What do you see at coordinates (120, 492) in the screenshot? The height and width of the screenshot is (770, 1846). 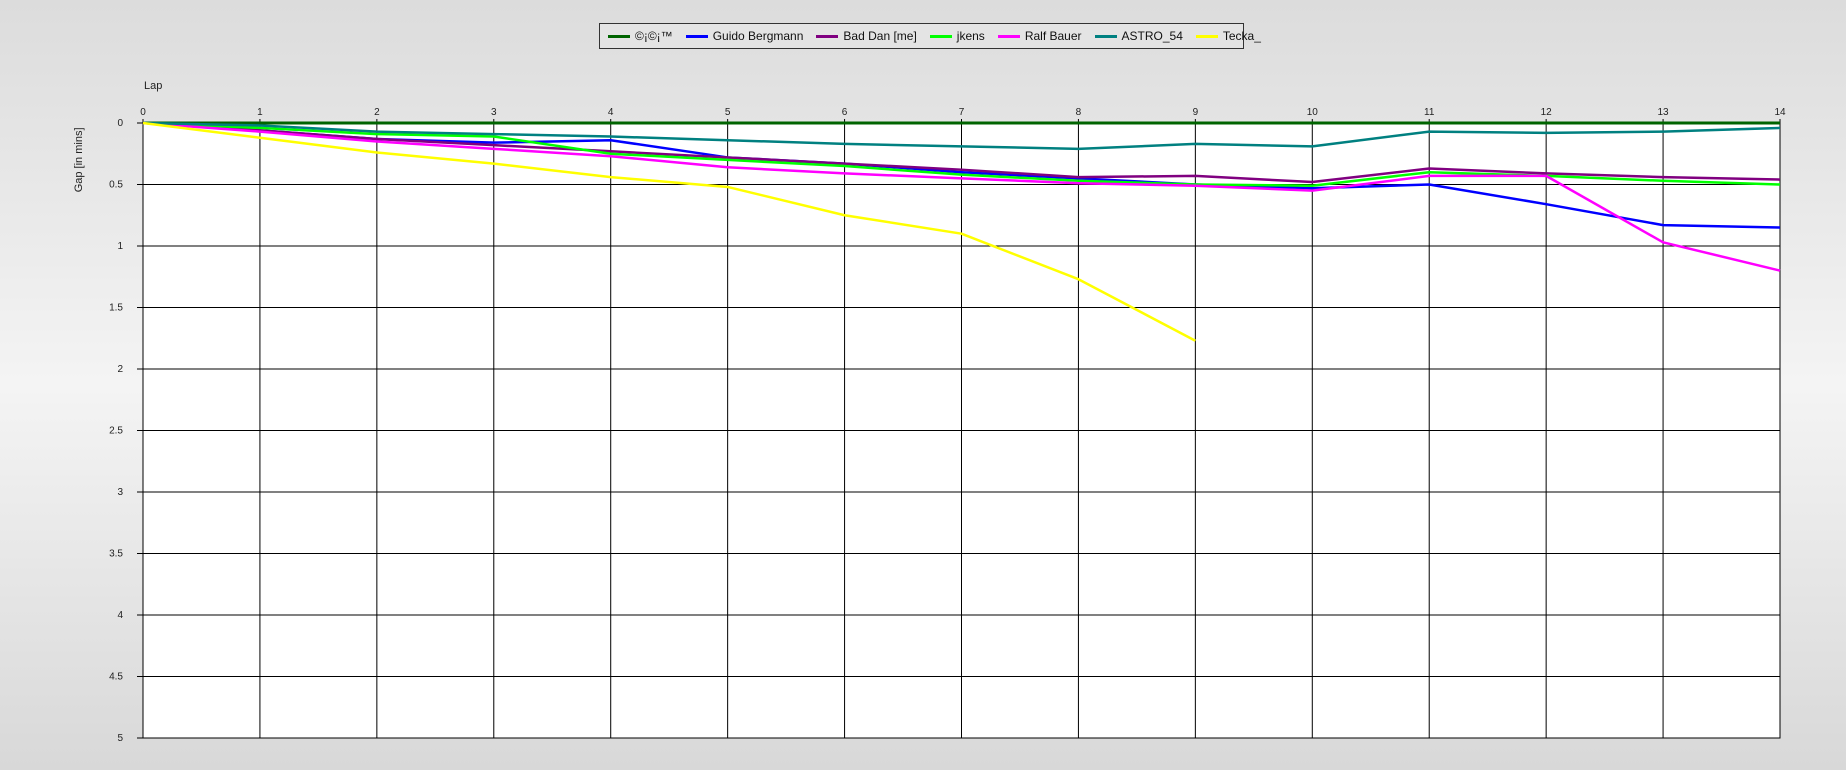 I see `y-tick-label: 3` at bounding box center [120, 492].